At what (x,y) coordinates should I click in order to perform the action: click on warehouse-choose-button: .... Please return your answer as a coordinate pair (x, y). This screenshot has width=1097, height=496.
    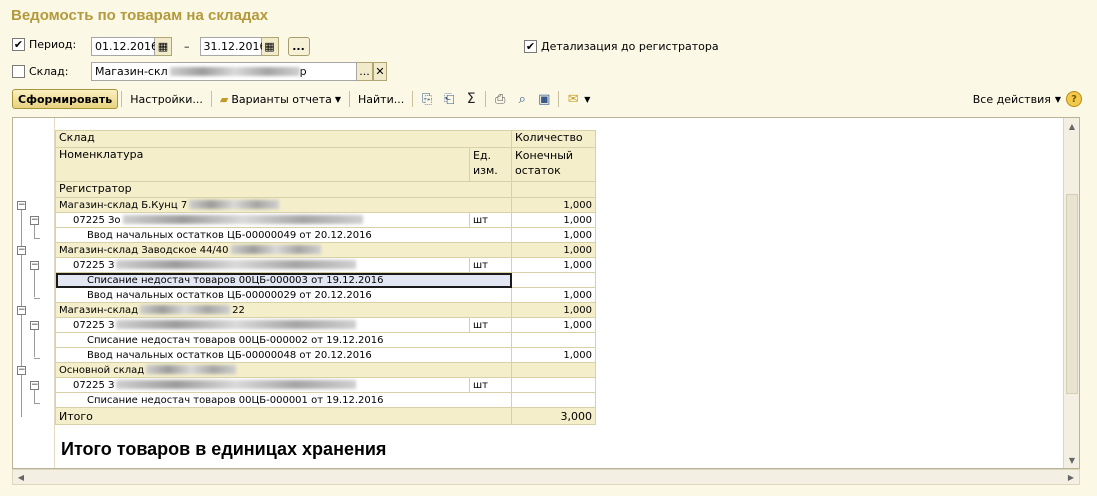
    Looking at the image, I should click on (365, 71).